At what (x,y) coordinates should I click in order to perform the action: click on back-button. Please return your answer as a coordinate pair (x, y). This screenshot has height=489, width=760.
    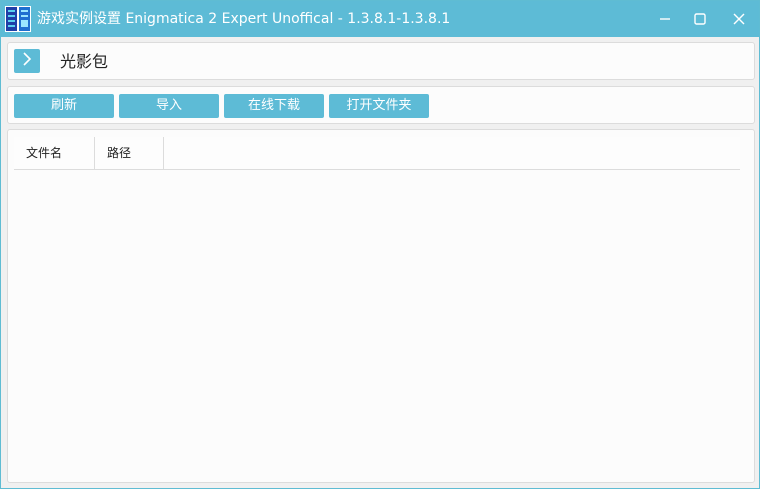
    Looking at the image, I should click on (27, 61).